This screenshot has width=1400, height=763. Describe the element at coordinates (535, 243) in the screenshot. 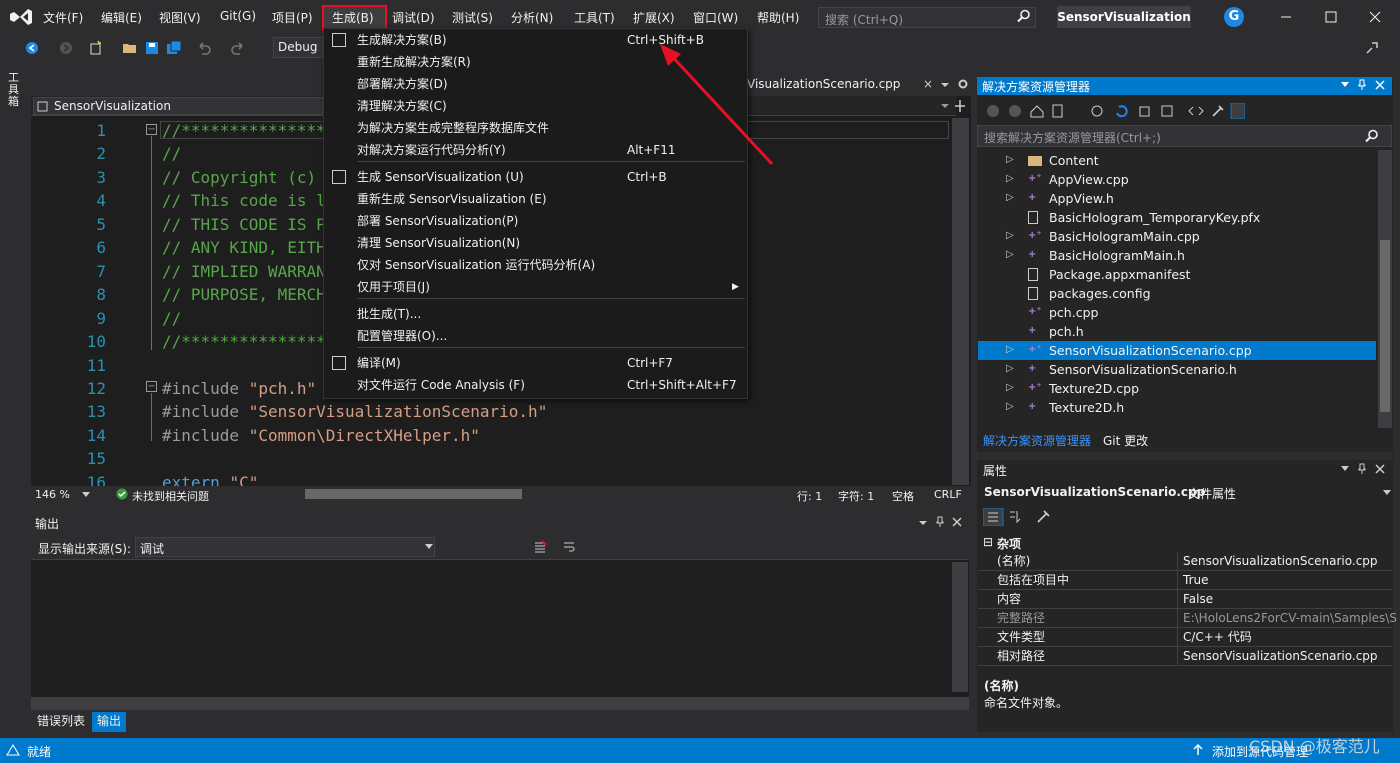

I see `build-menu-item: 清理 SensorVisualization(N)` at that location.